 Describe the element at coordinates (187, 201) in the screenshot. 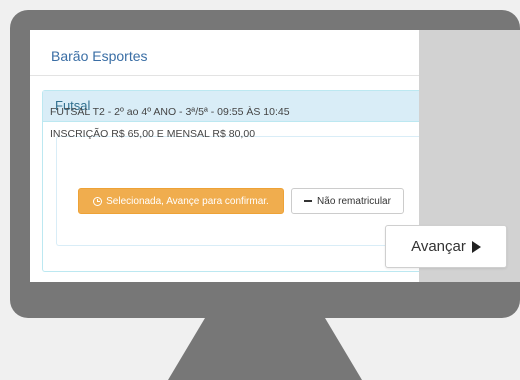

I see `selected-confirm-label: Selecionada, Avançe para confirmar.` at that location.